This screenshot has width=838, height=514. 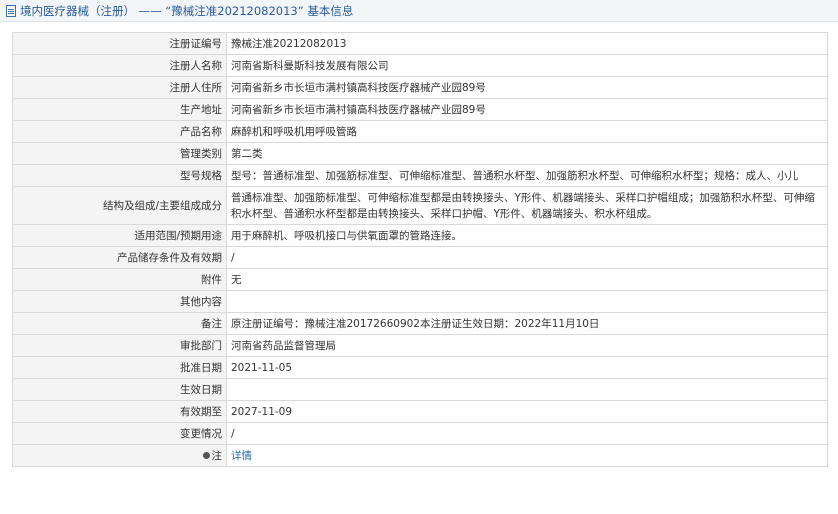 I want to click on table-row: 注册证编号 豫械注准20212082013, so click(x=420, y=43).